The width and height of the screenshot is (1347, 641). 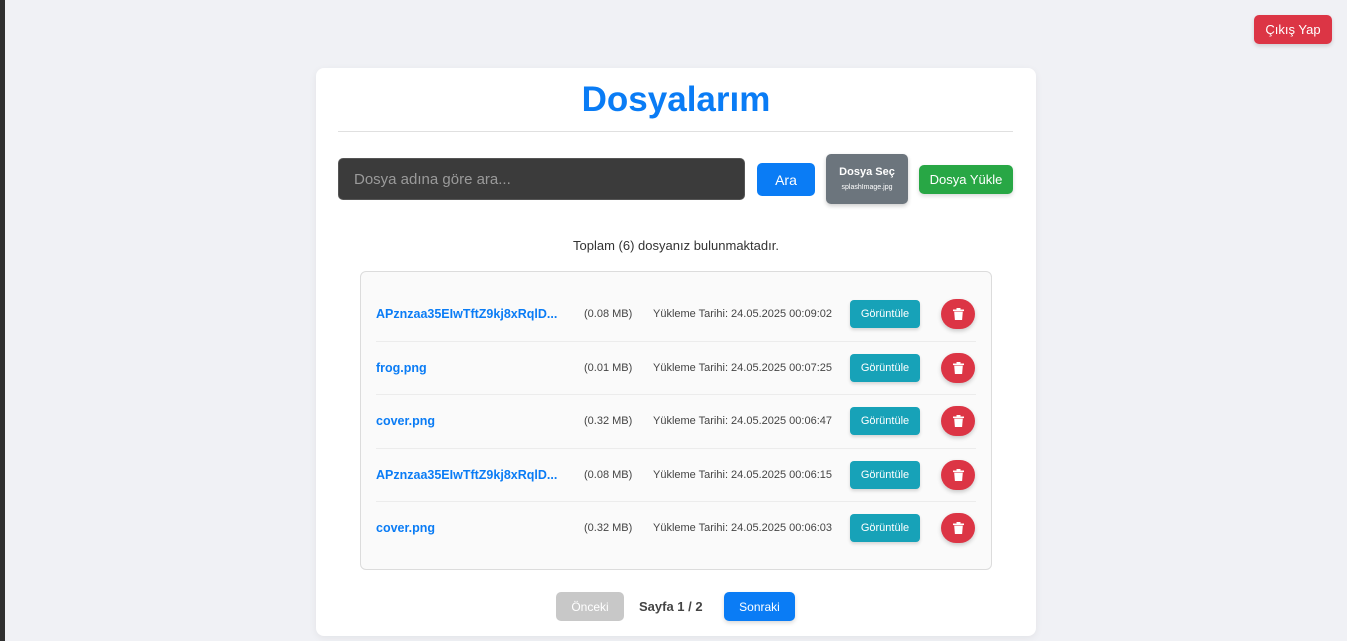 I want to click on file-count-text: Toplam (6) dosyanız bulunmaktadır., so click(x=676, y=245).